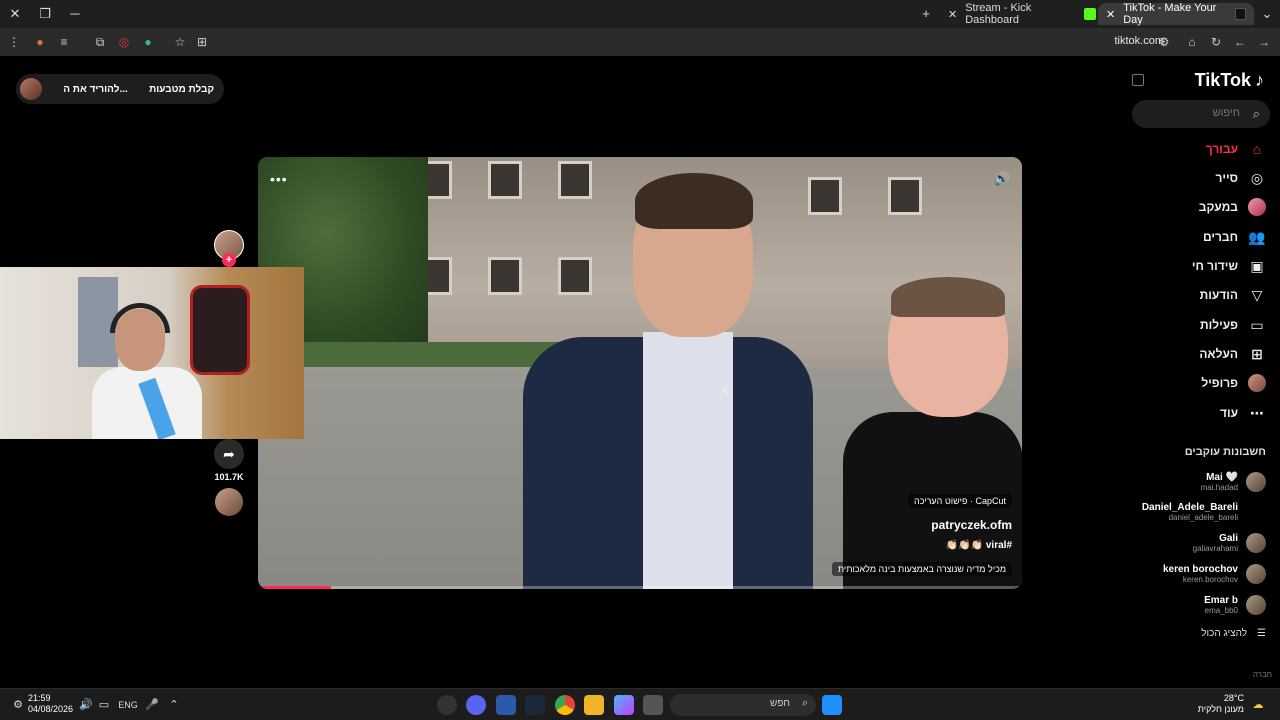  I want to click on account-username: ema_bb0, so click(1221, 610).